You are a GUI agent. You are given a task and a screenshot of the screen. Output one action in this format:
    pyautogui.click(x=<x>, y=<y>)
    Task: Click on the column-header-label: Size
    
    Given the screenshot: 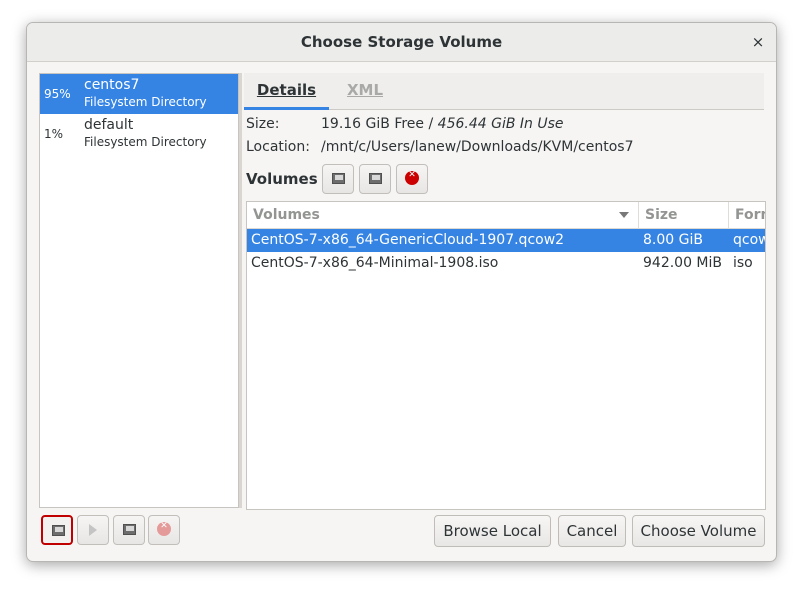 What is the action you would take?
    pyautogui.click(x=661, y=215)
    